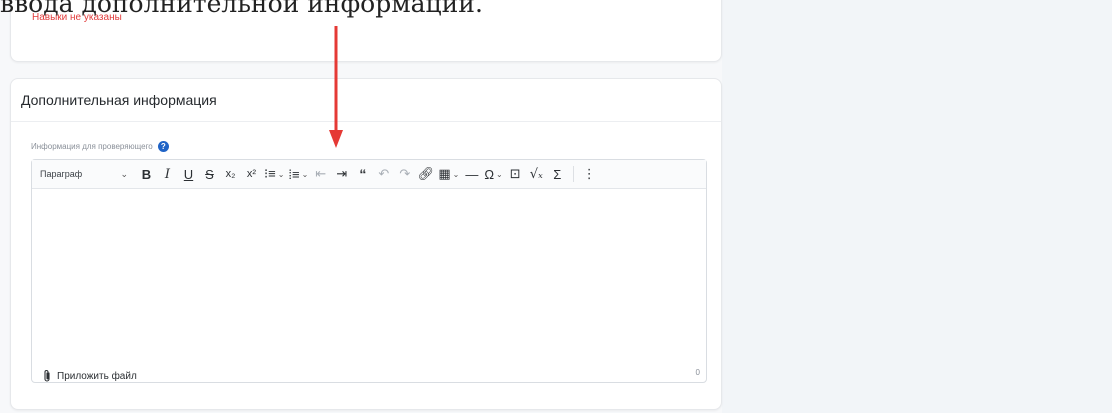  What do you see at coordinates (557, 174) in the screenshot?
I see `sum-icon: Σ` at bounding box center [557, 174].